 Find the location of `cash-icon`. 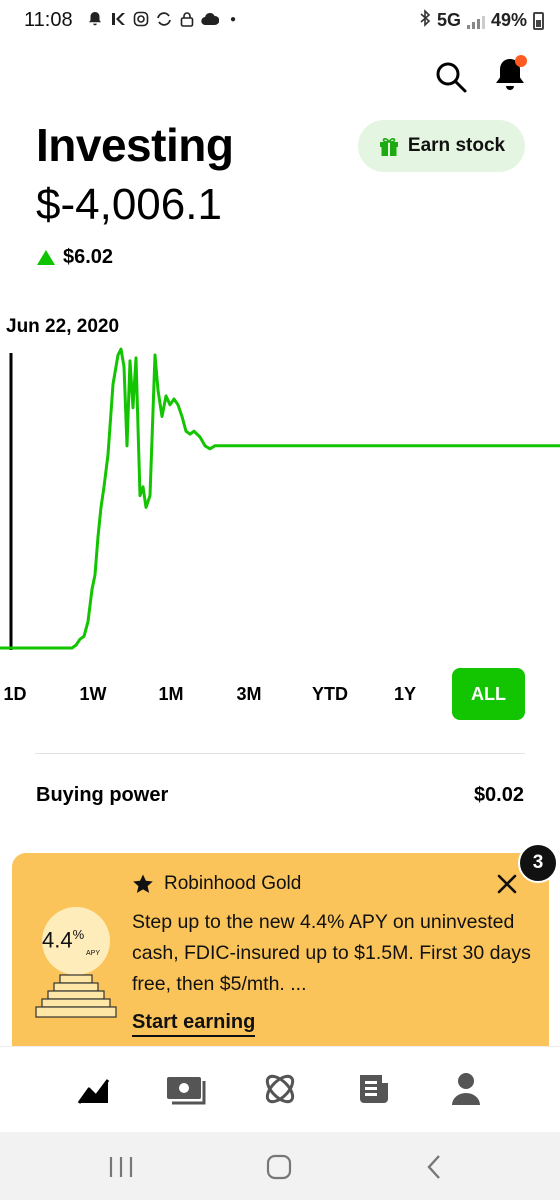

cash-icon is located at coordinates (186, 1091).